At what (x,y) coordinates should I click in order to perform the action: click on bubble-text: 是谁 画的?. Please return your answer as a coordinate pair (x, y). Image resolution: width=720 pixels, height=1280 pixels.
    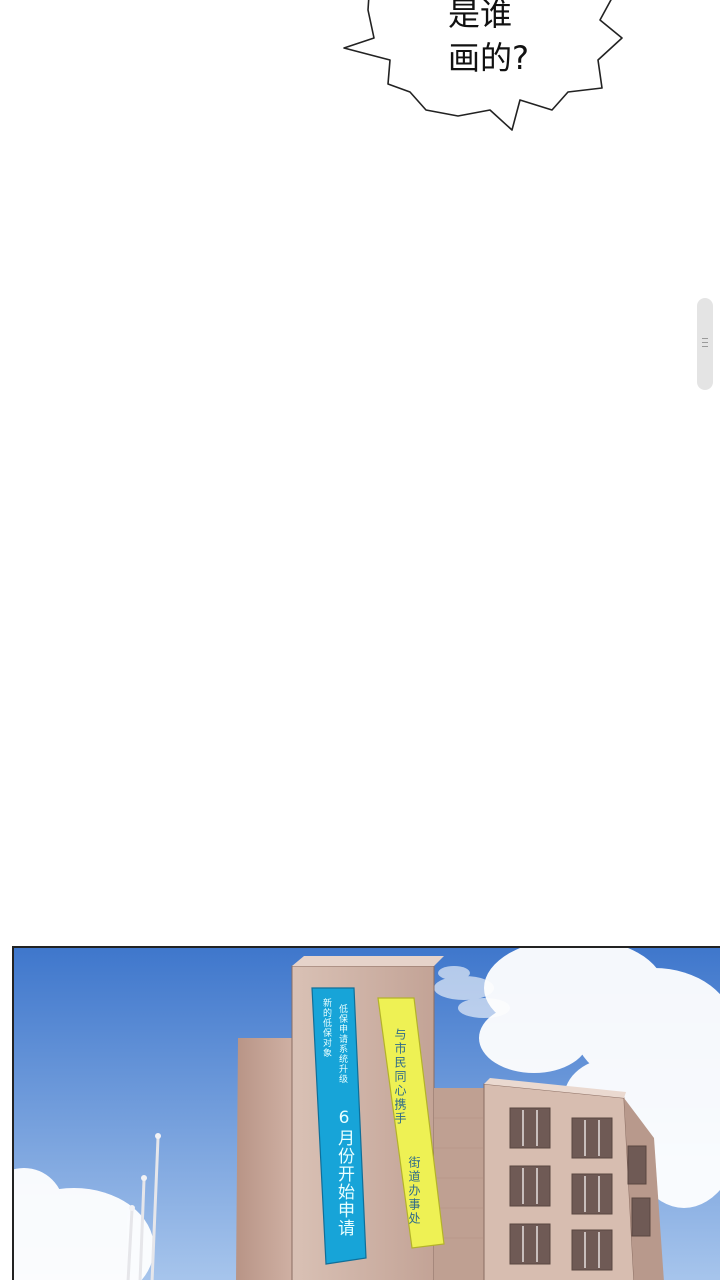
    Looking at the image, I should click on (488, 40).